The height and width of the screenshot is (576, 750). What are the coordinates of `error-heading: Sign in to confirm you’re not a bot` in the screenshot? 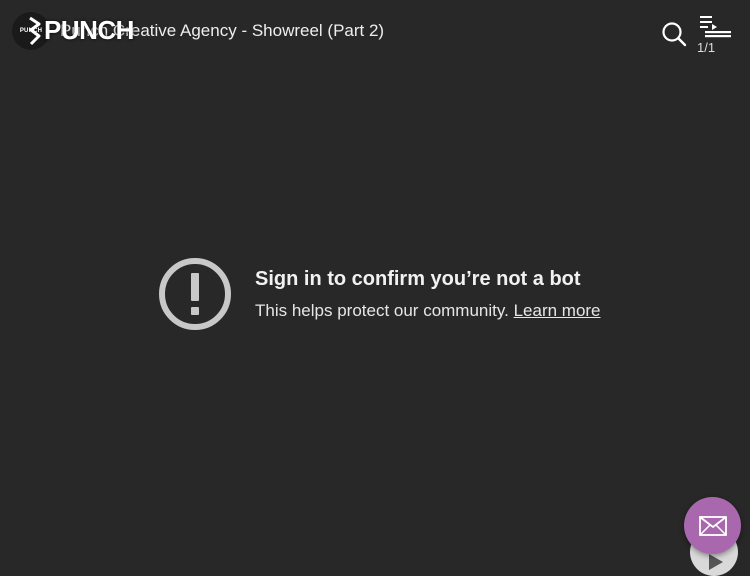 It's located at (418, 278).